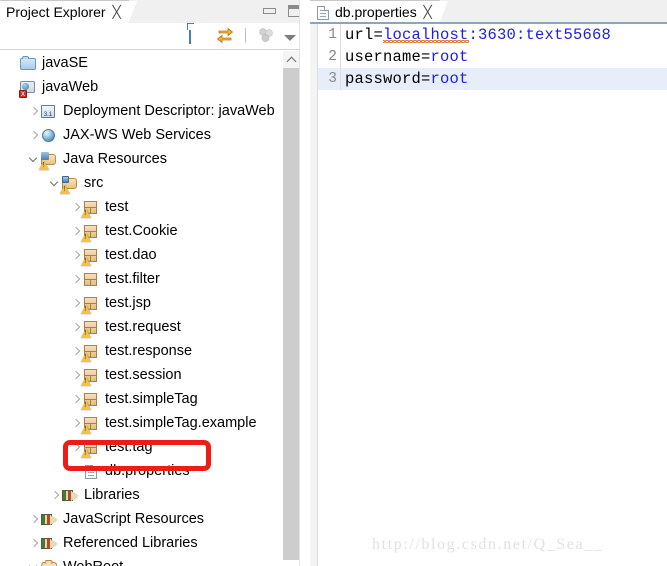 This screenshot has height=566, width=667. I want to click on tree-row-label: test.Cookie, so click(141, 231).